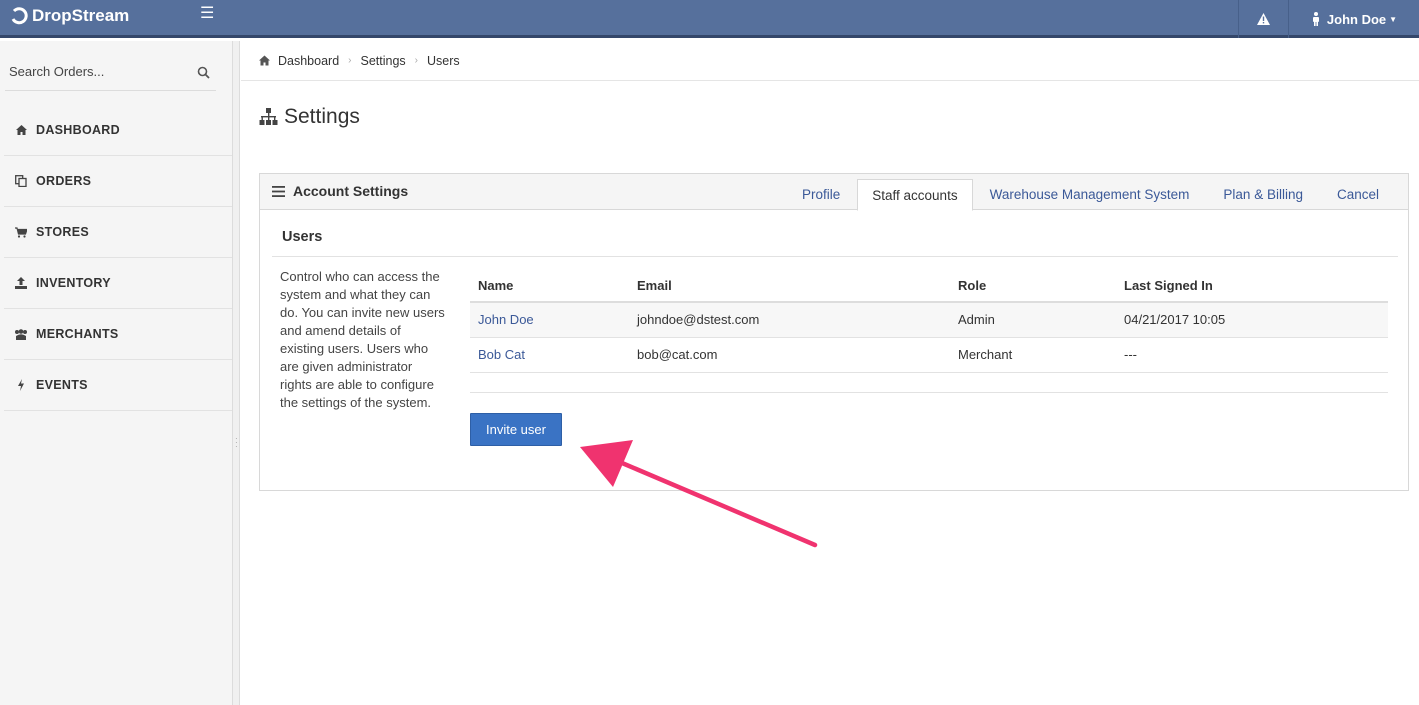 This screenshot has width=1419, height=705. Describe the element at coordinates (821, 194) in the screenshot. I see `tab-profile: Profile` at that location.